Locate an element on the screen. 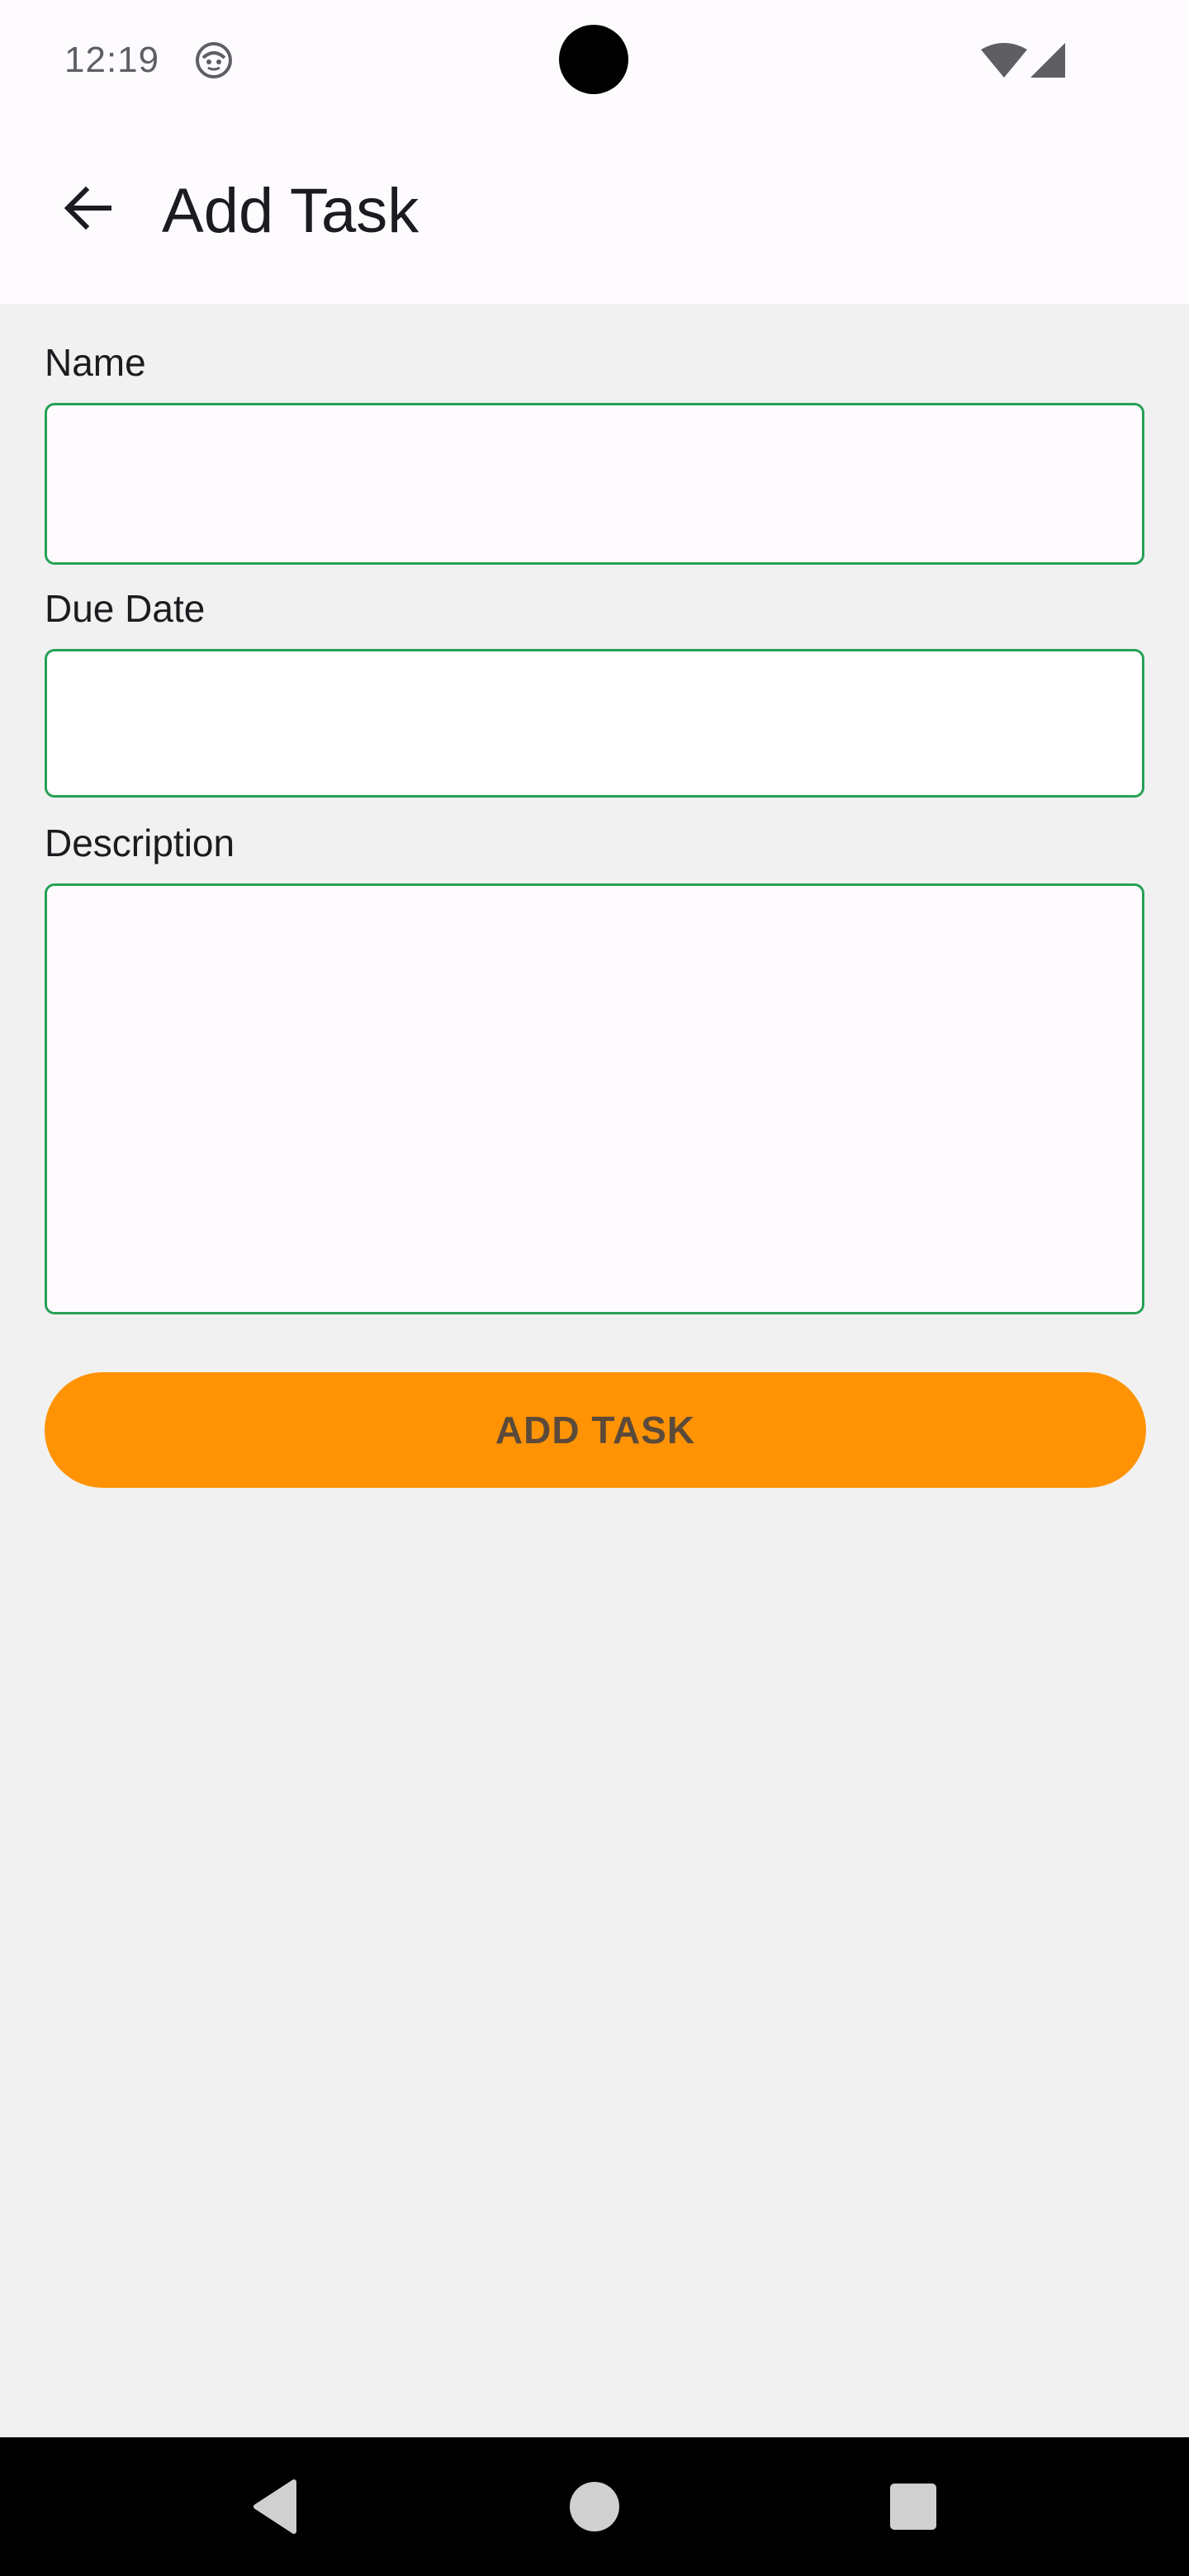 This screenshot has width=1189, height=2576. cell-signal-icon is located at coordinates (1047, 60).